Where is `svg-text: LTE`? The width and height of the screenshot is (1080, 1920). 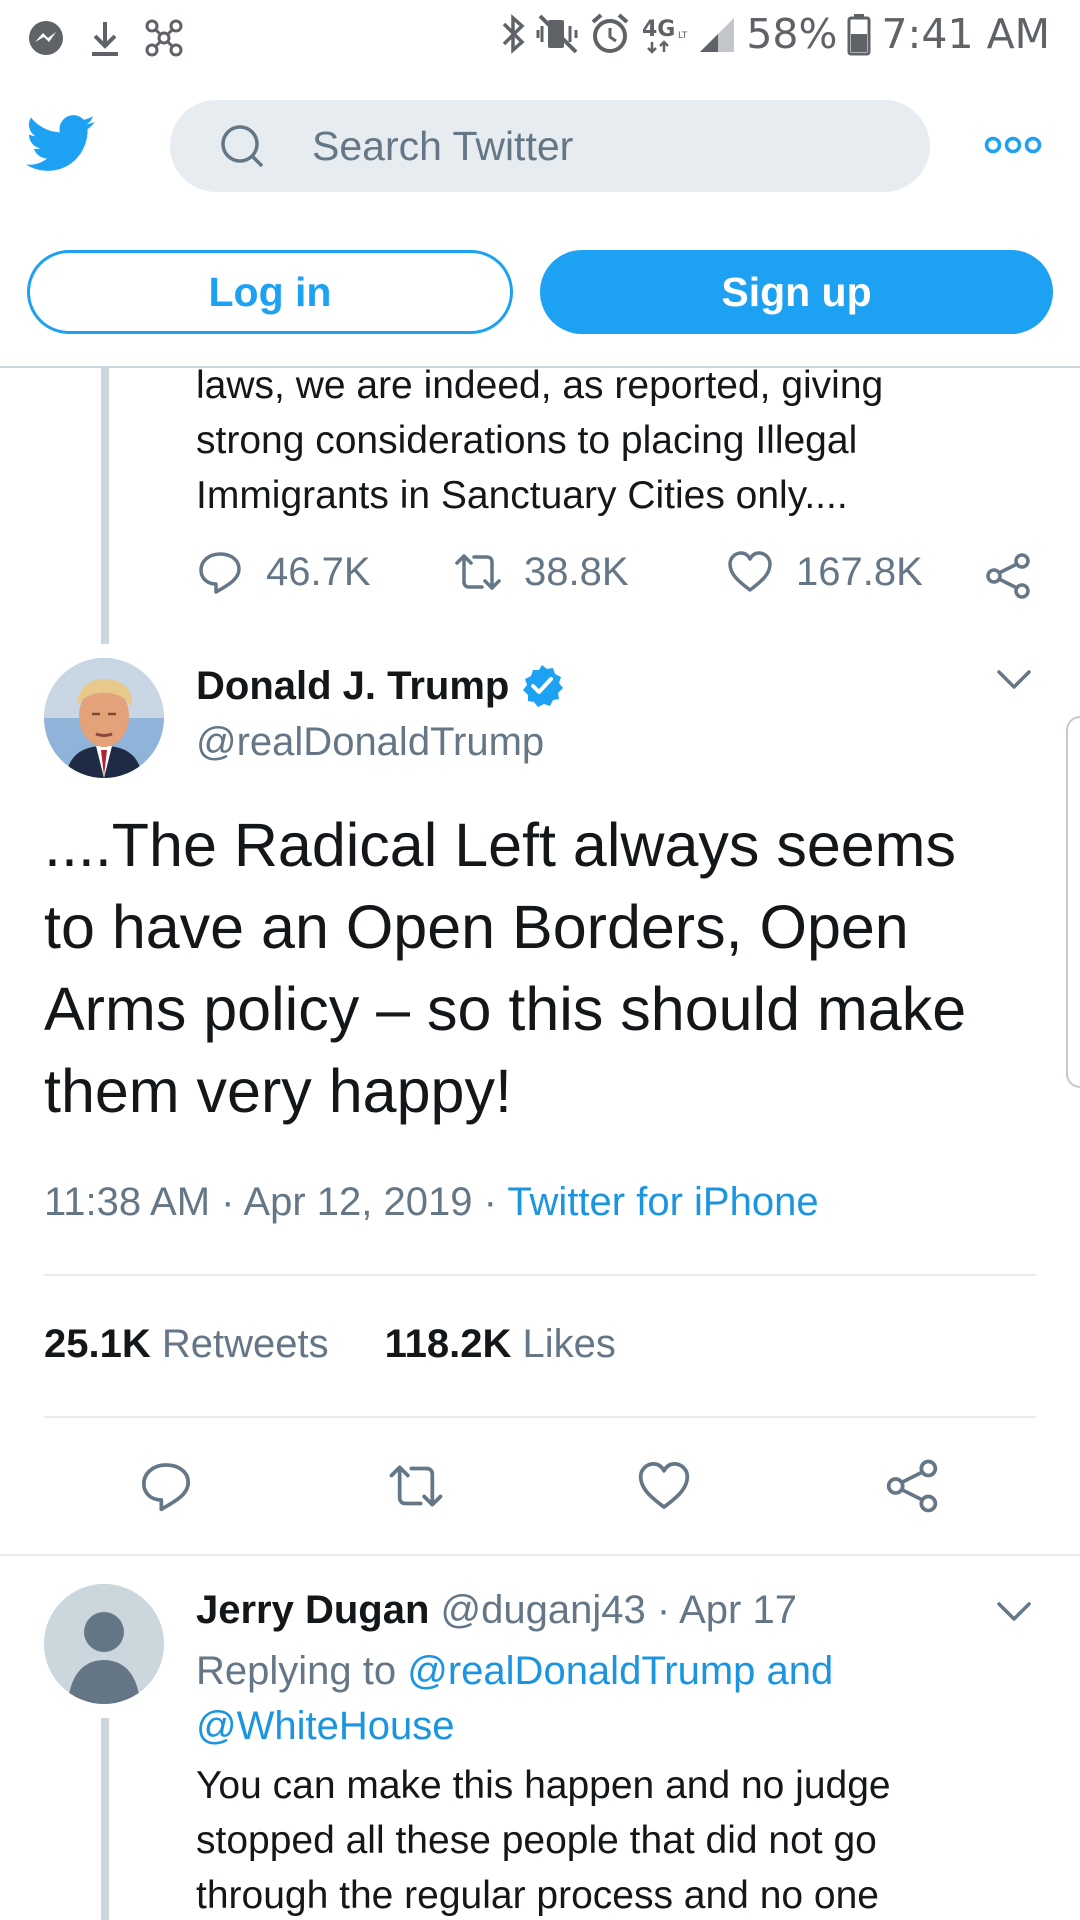 svg-text: LTE is located at coordinates (683, 36).